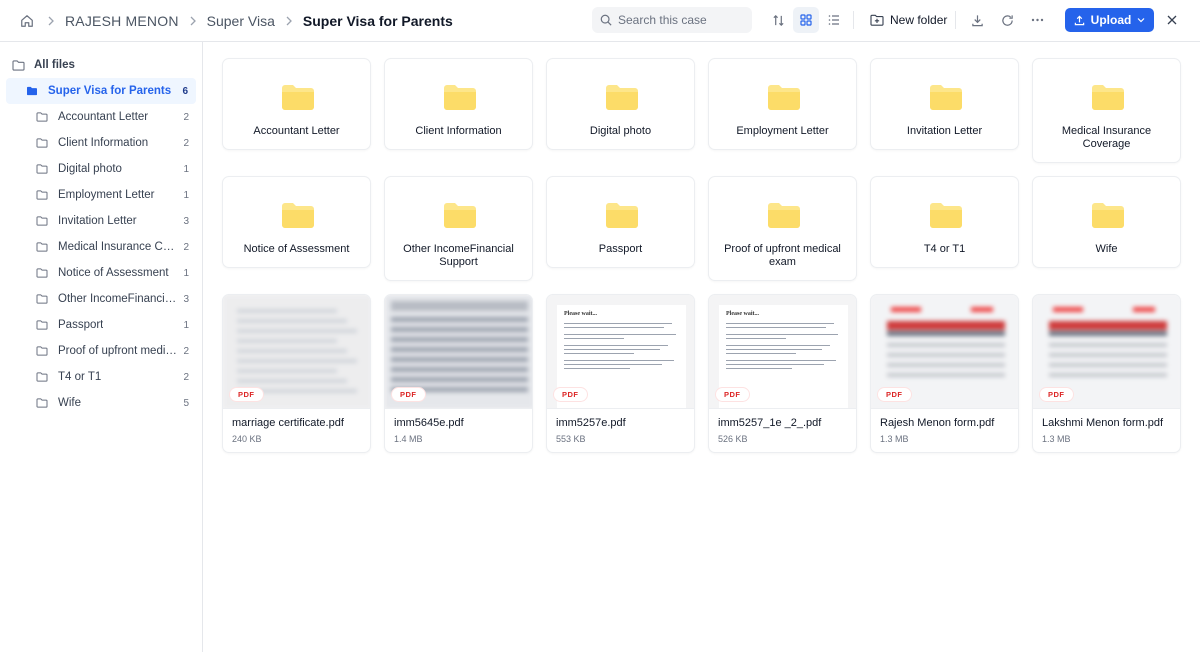 This screenshot has width=1200, height=652. I want to click on folder-name: Passport, so click(620, 249).